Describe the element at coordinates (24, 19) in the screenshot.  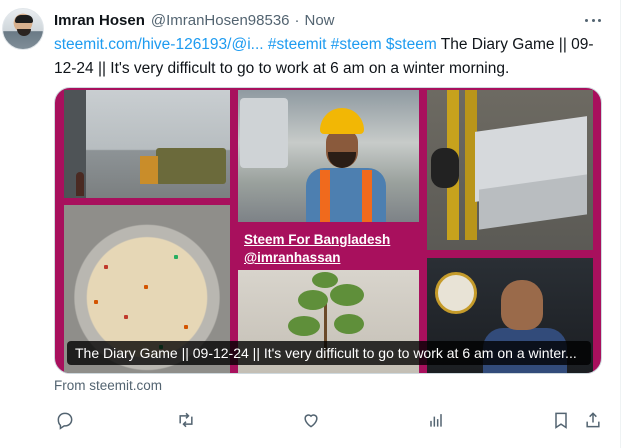
I see `avatar-hair` at that location.